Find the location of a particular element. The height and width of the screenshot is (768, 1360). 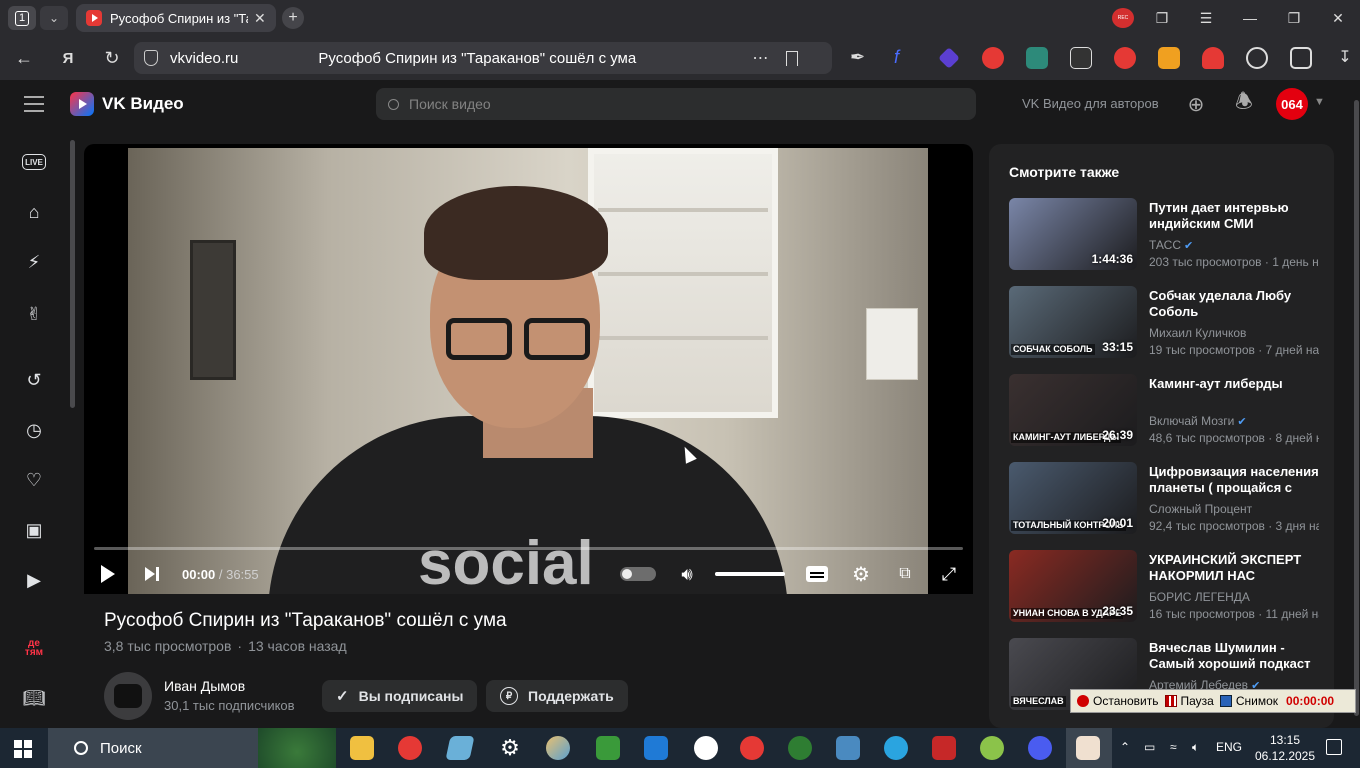

fullscreen-icon: ⤢ is located at coordinates (949, 574).